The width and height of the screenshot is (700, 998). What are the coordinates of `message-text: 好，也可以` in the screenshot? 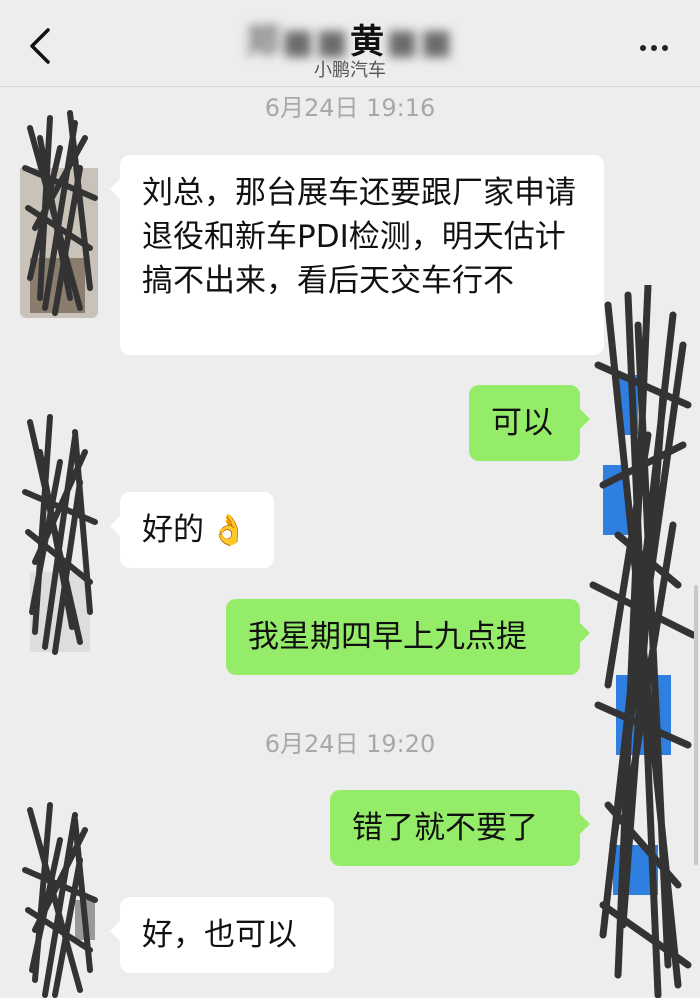 It's located at (219, 935).